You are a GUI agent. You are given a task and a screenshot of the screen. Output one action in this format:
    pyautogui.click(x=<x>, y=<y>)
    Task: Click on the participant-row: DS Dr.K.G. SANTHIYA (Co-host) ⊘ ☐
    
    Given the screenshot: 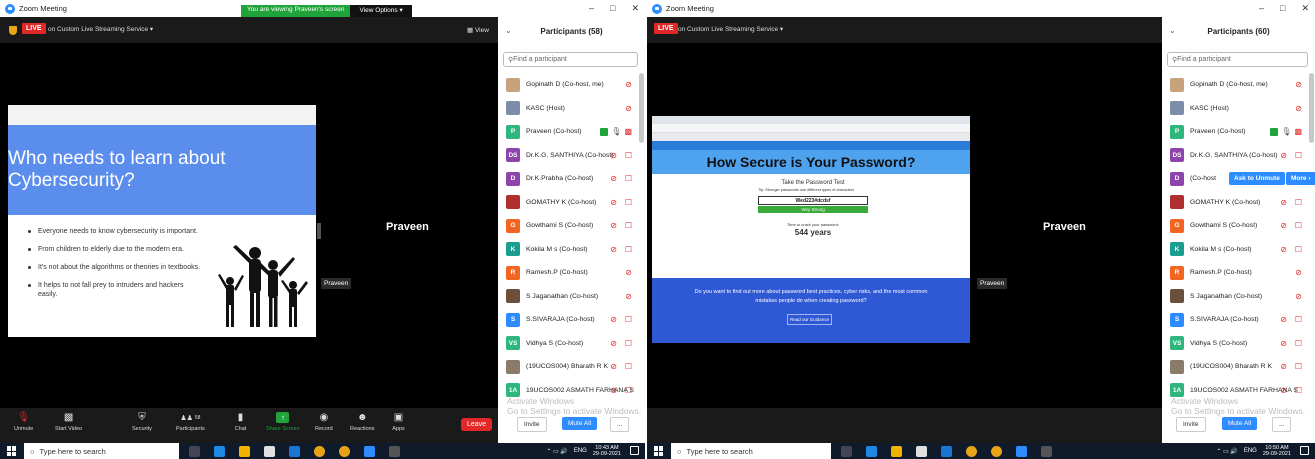 What is the action you would take?
    pyautogui.click(x=566, y=156)
    